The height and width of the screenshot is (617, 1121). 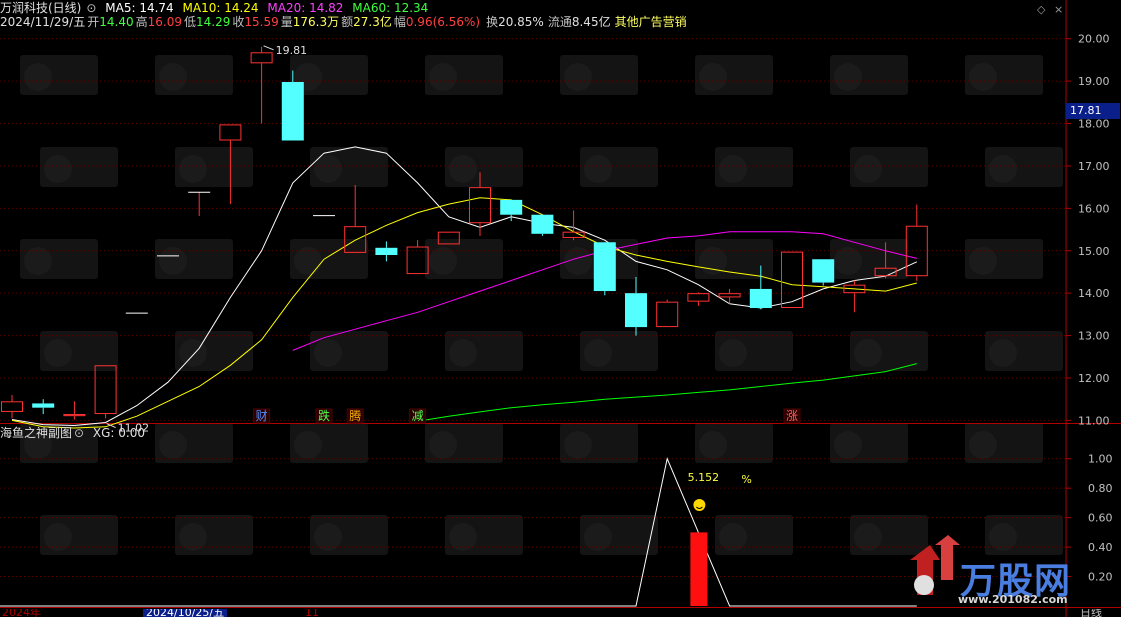 What do you see at coordinates (443, 22) in the screenshot?
I see `change-value: 0.96(6.56%)` at bounding box center [443, 22].